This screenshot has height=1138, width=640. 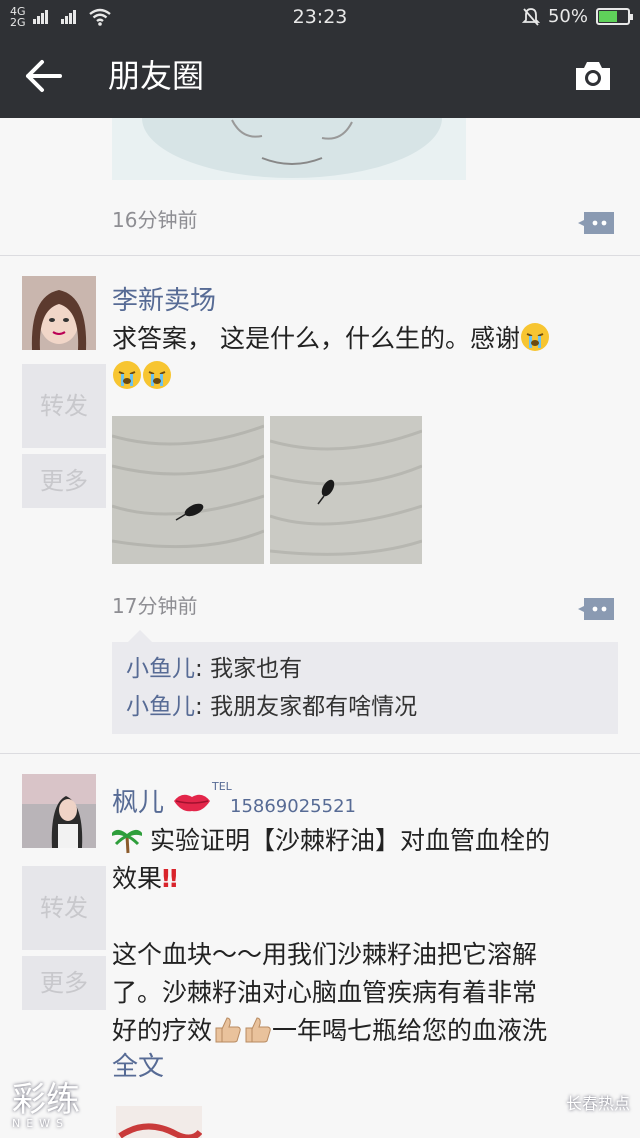 I want to click on nav-bar: 朋友圈, so click(x=320, y=76).